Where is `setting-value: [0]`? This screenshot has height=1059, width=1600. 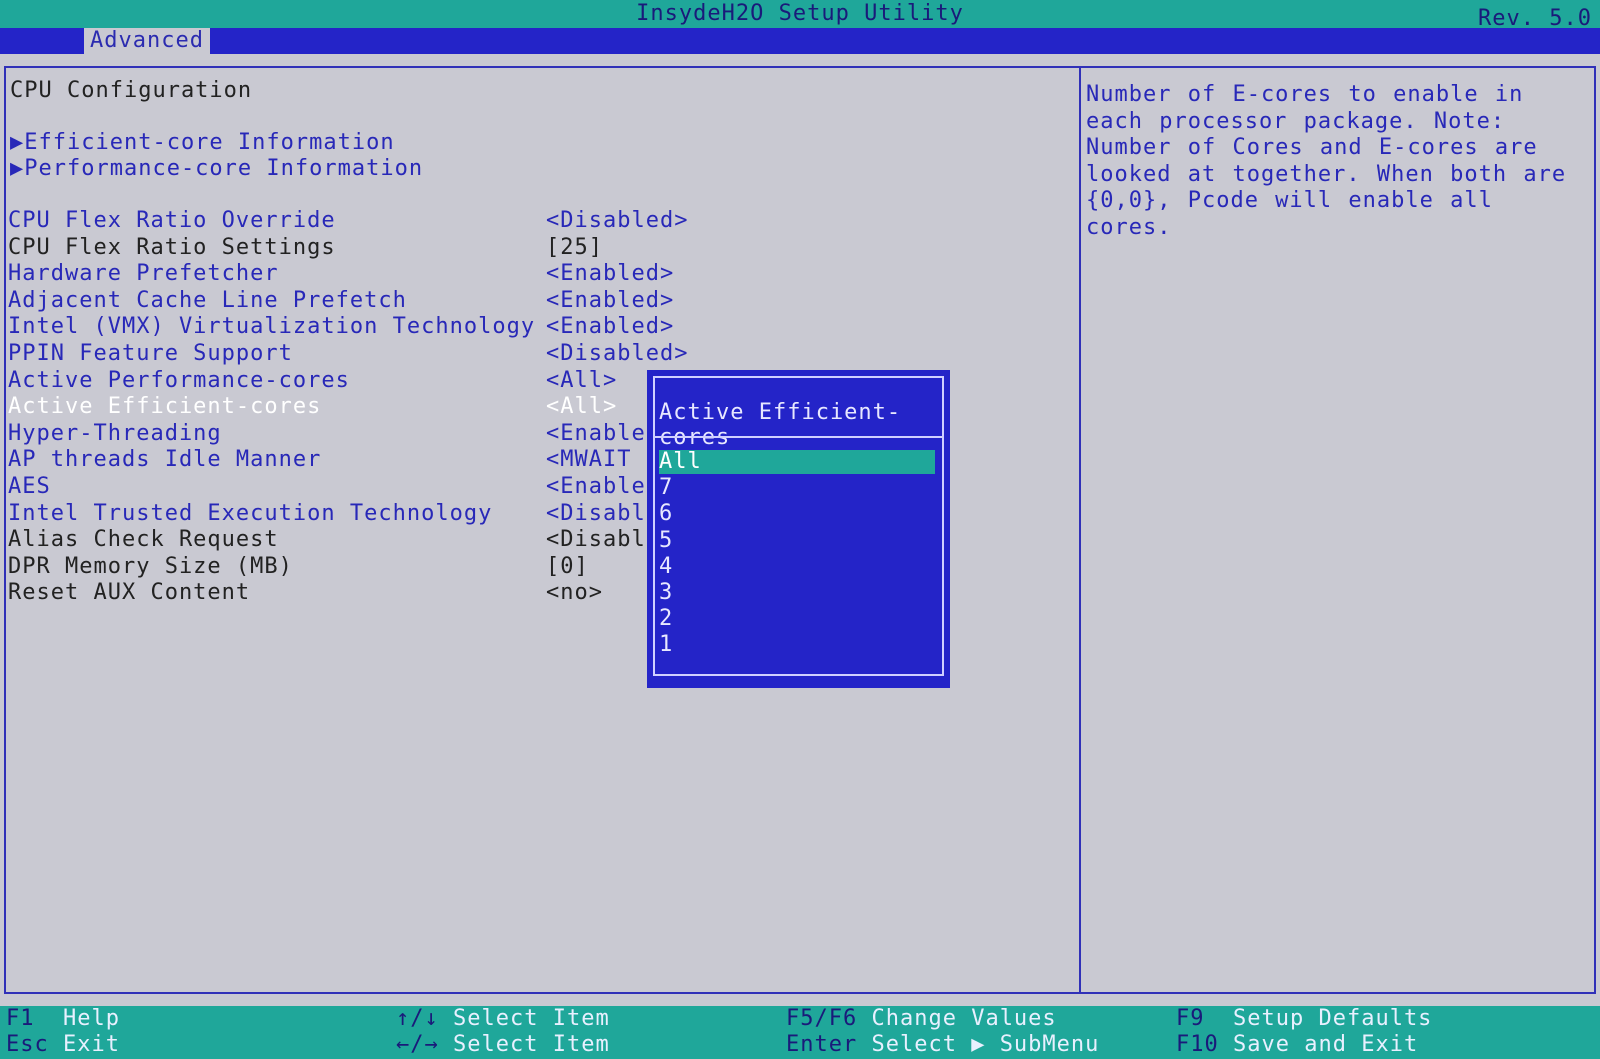
setting-value: [0] is located at coordinates (567, 566).